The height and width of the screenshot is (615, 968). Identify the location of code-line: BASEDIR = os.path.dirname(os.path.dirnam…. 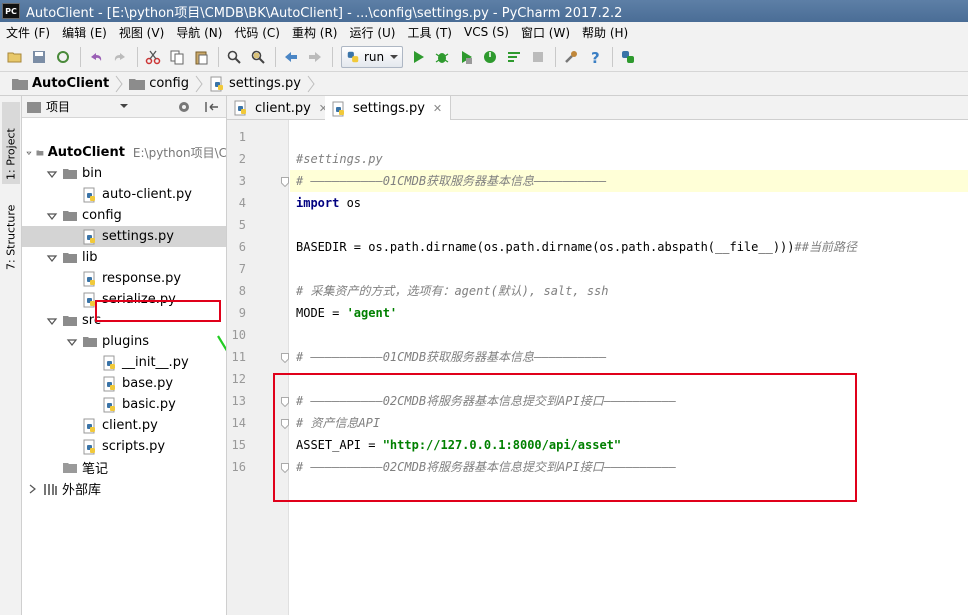
(629, 247).